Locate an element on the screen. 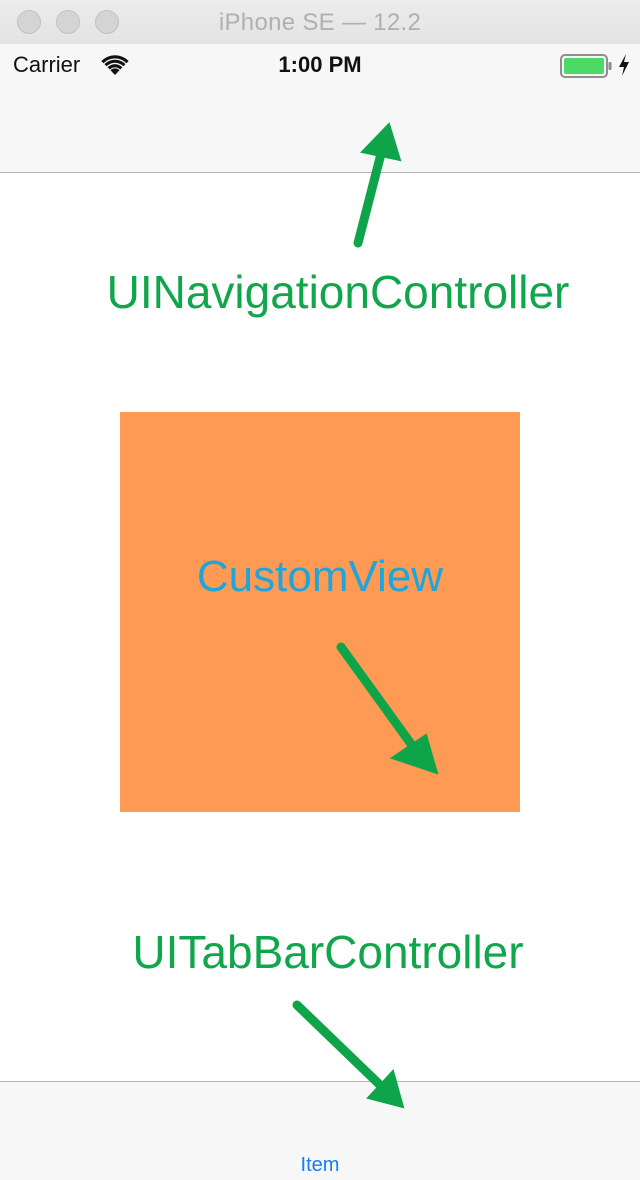  tab-bar: Item is located at coordinates (320, 1130).